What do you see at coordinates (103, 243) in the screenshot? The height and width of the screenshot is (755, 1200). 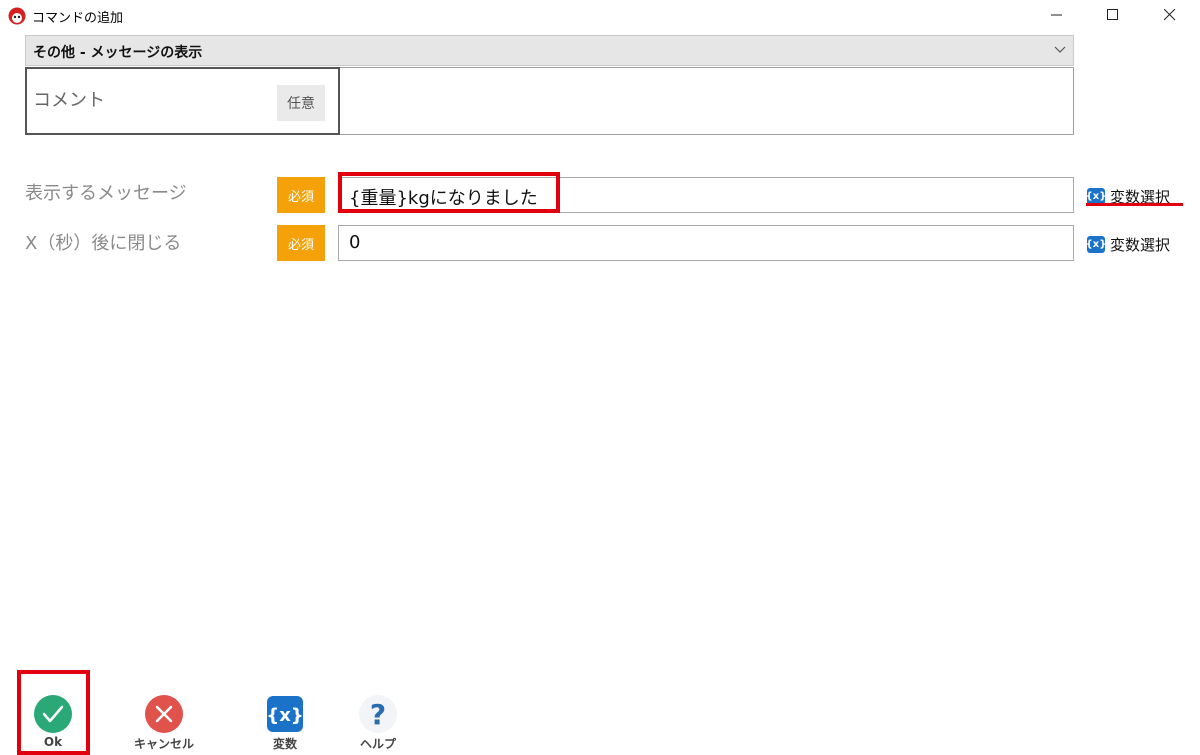 I see `close-after-label: X（秒）後に閉じる` at bounding box center [103, 243].